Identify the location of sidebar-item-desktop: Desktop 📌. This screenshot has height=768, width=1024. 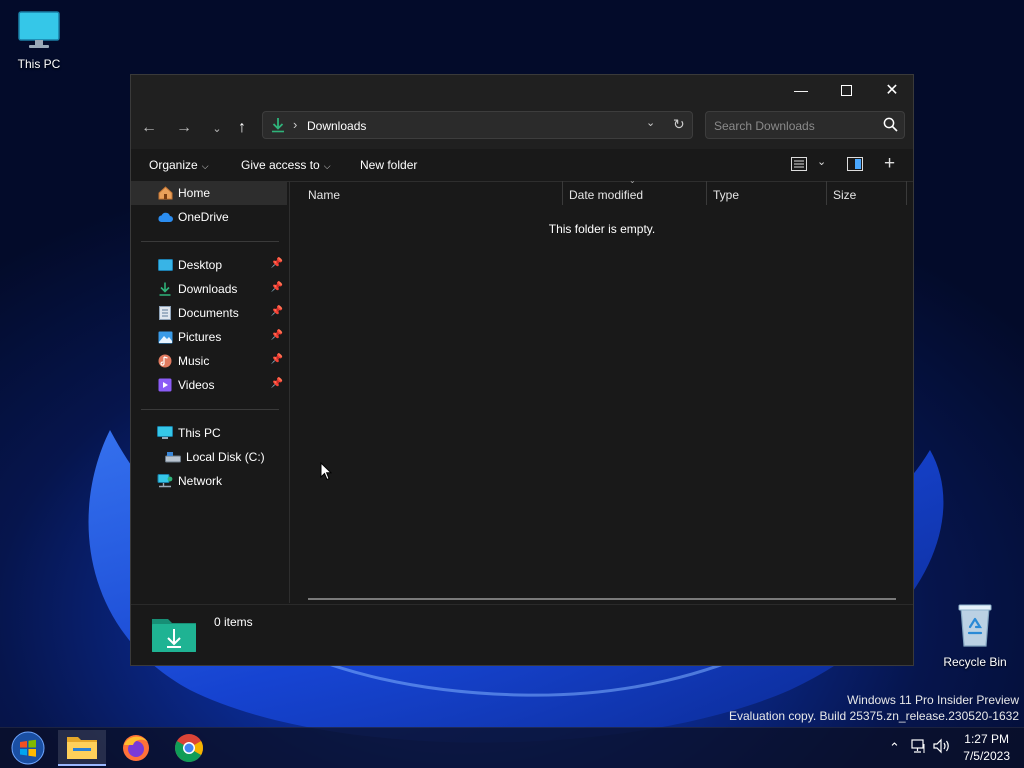
(209, 265).